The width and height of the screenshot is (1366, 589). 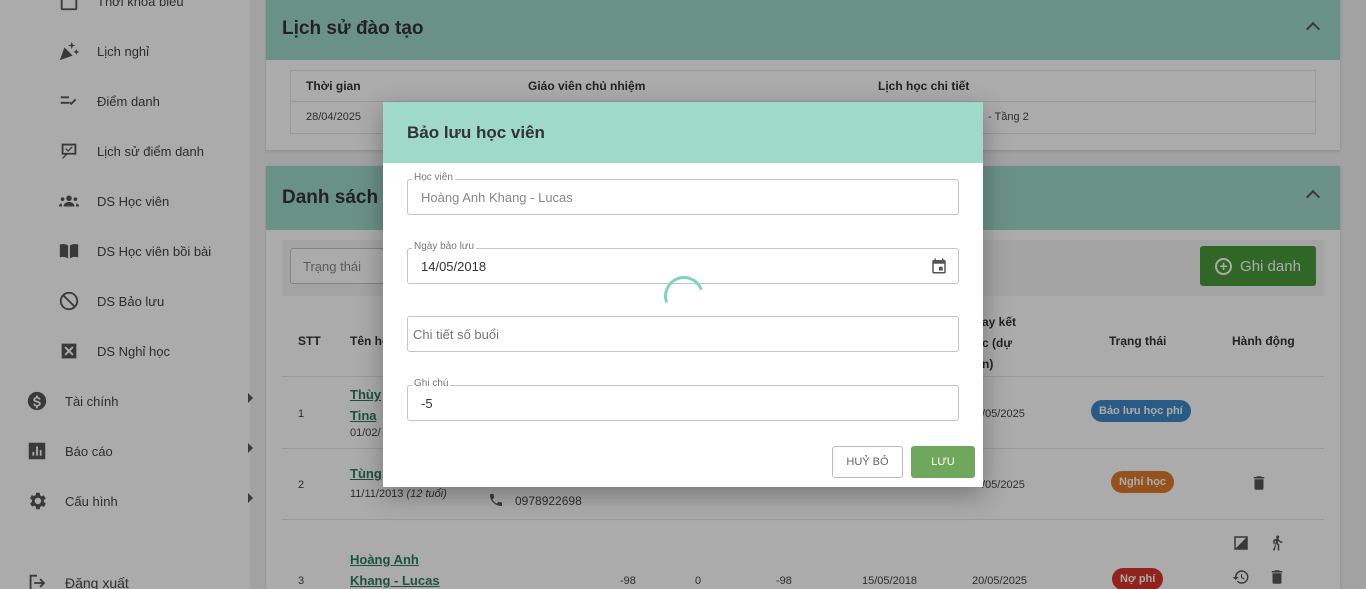 What do you see at coordinates (683, 399) in the screenshot?
I see `note-field: Ghi chú -5` at bounding box center [683, 399].